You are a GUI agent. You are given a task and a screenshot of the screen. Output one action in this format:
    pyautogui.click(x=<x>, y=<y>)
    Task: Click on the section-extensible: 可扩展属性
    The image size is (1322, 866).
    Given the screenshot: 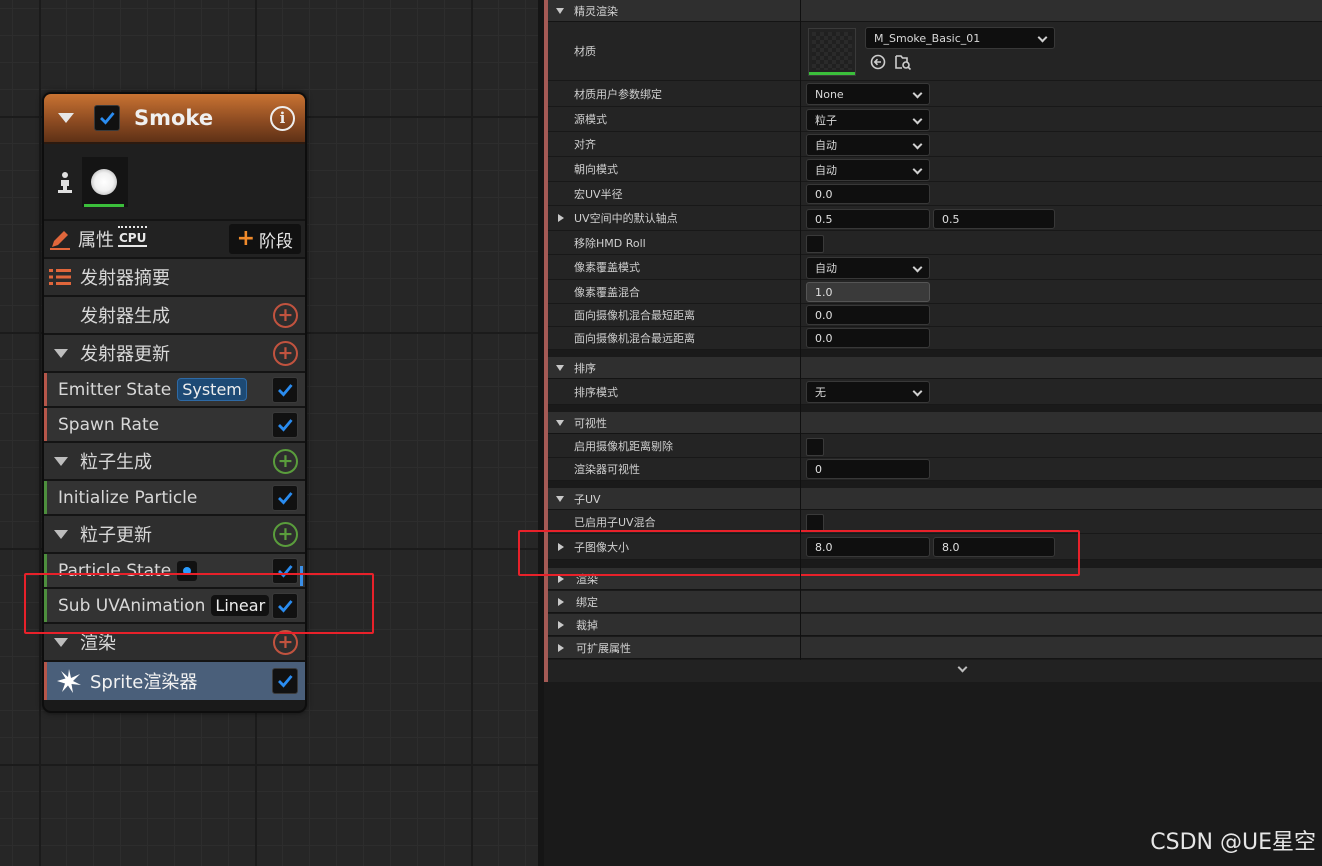 What is the action you would take?
    pyautogui.click(x=935, y=648)
    